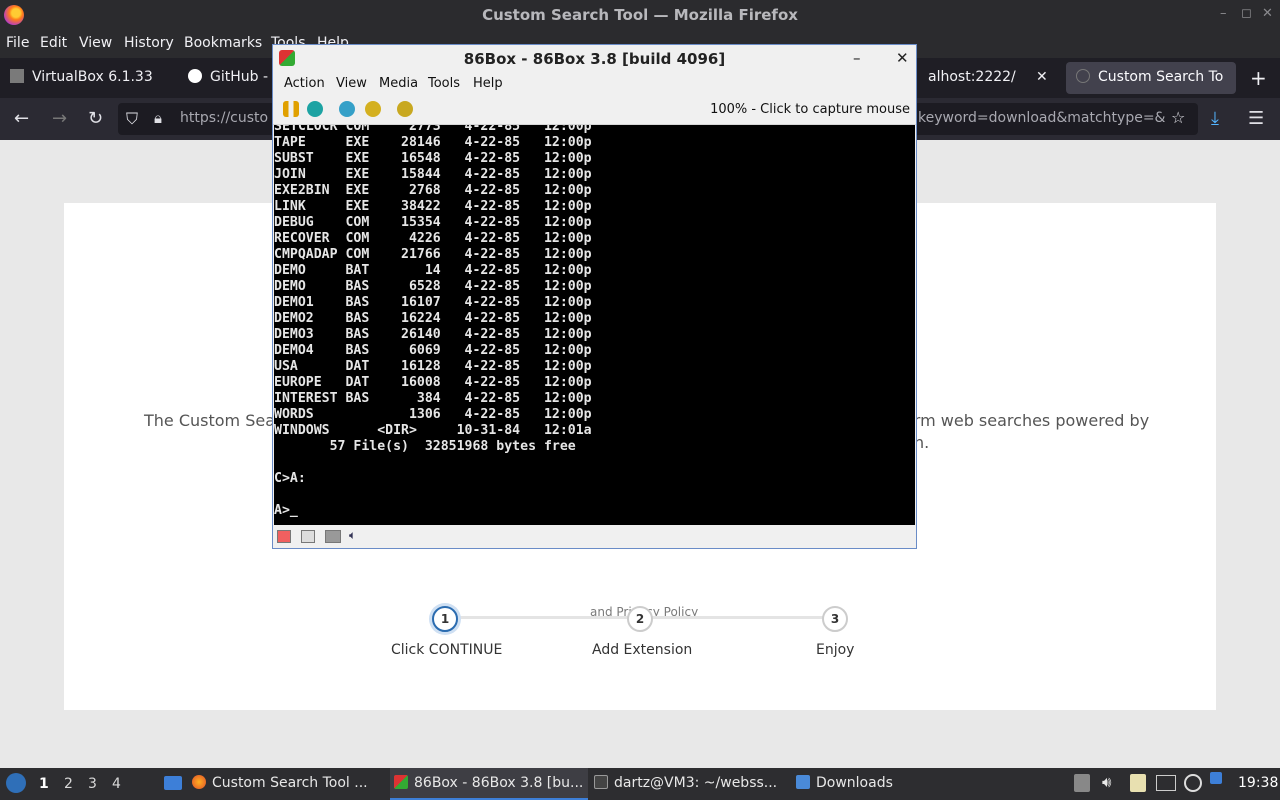  I want to click on menu-file: File, so click(17, 43).